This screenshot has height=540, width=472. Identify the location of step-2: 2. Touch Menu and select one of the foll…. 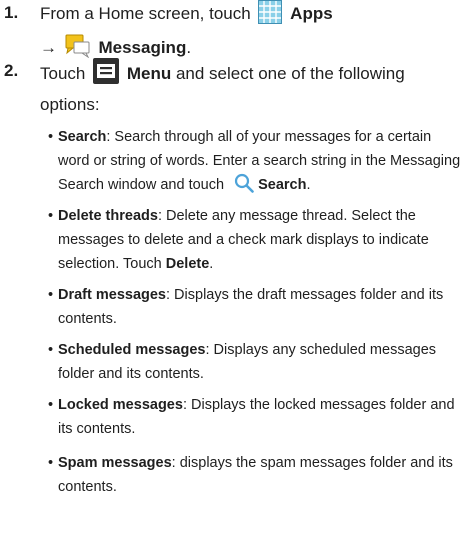
(235, 88).